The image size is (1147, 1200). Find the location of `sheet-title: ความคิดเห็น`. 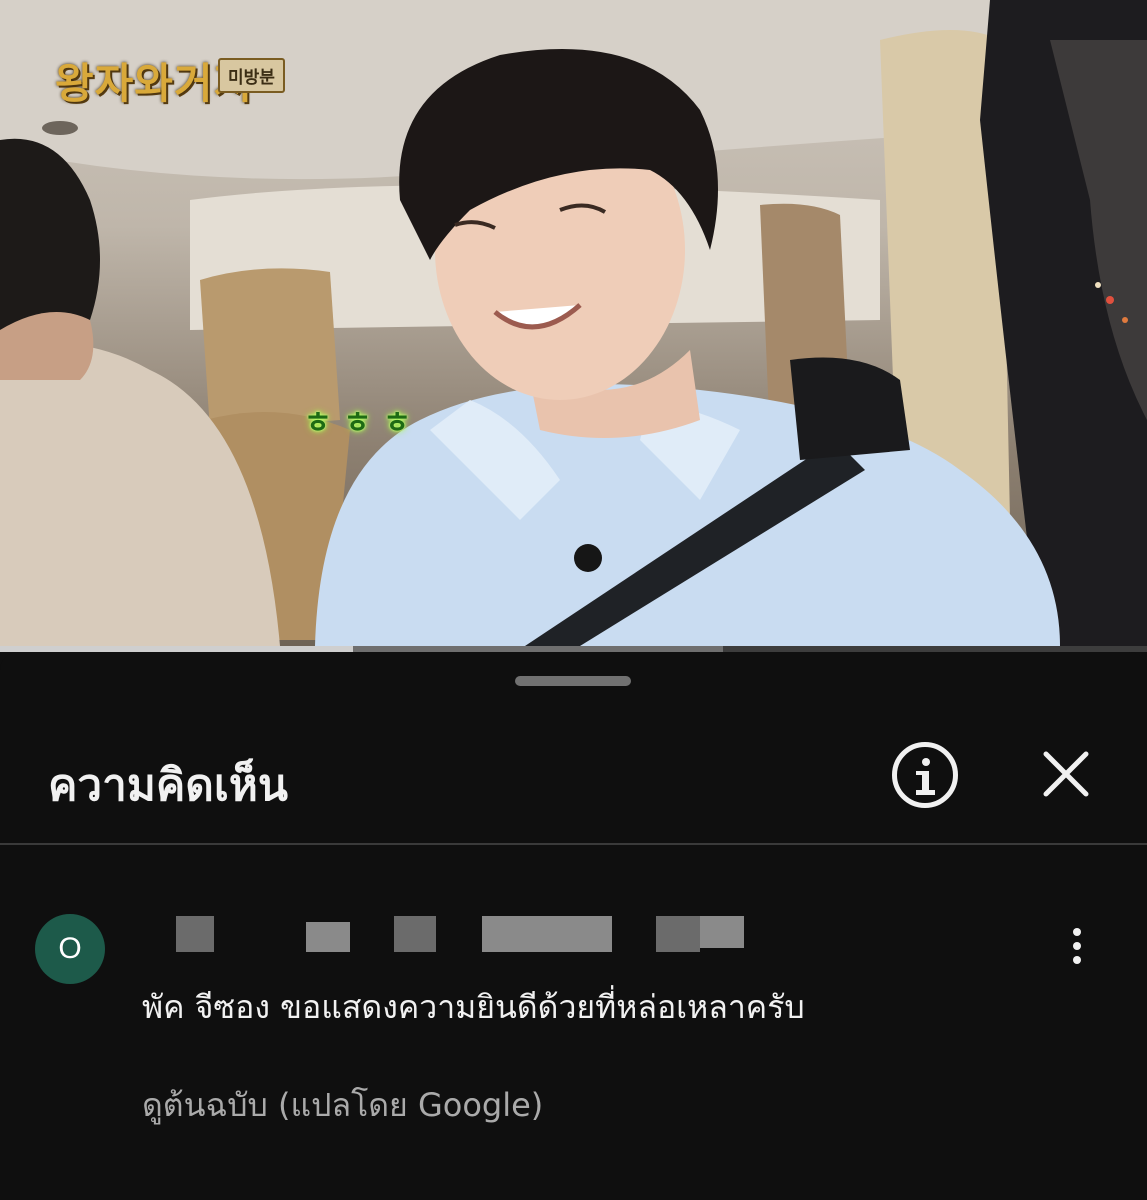

sheet-title: ความคิดเห็น is located at coordinates (168, 785).